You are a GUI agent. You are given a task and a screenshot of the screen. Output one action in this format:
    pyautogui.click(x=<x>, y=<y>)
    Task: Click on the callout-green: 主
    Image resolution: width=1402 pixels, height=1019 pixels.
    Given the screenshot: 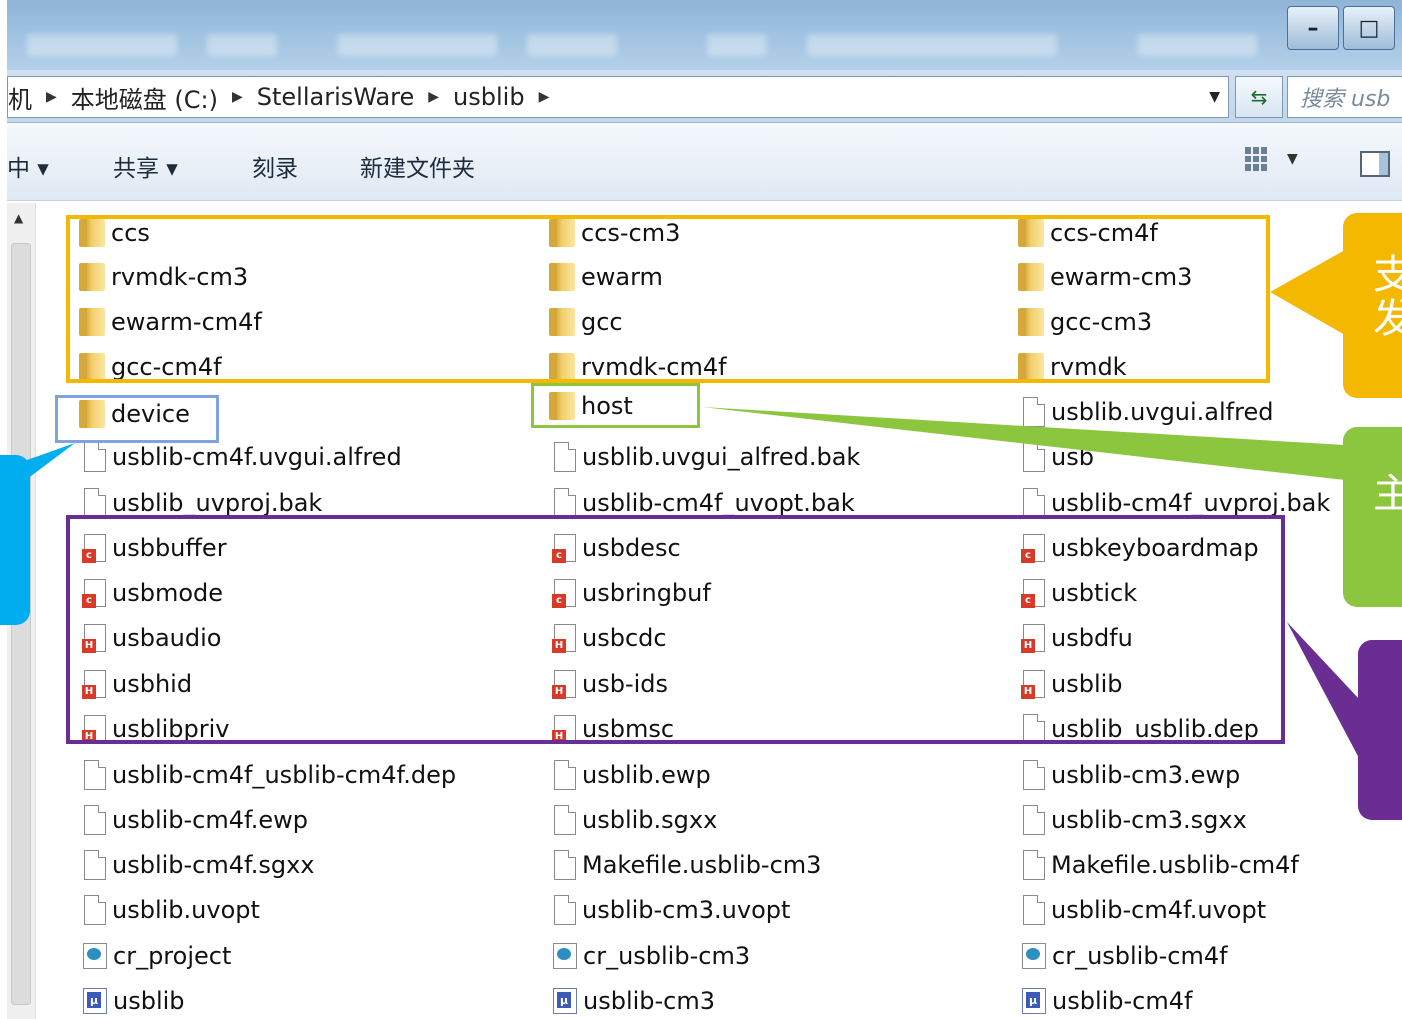 What is the action you would take?
    pyautogui.click(x=1372, y=517)
    